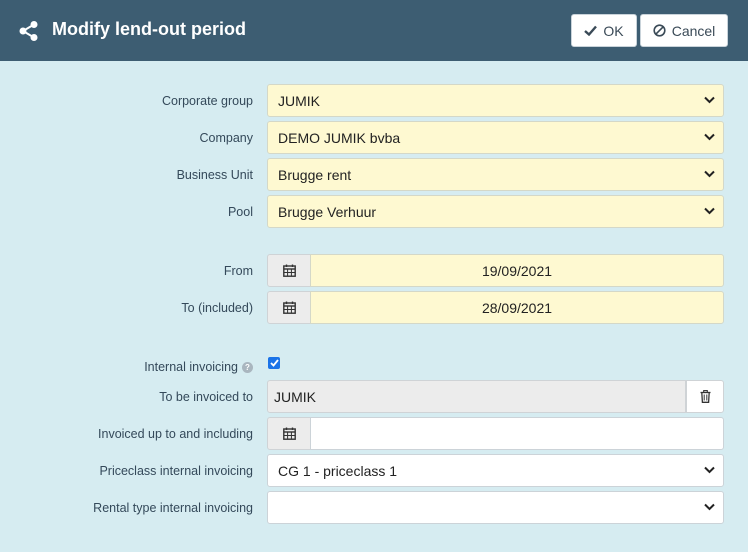  I want to click on trash-icon, so click(705, 396).